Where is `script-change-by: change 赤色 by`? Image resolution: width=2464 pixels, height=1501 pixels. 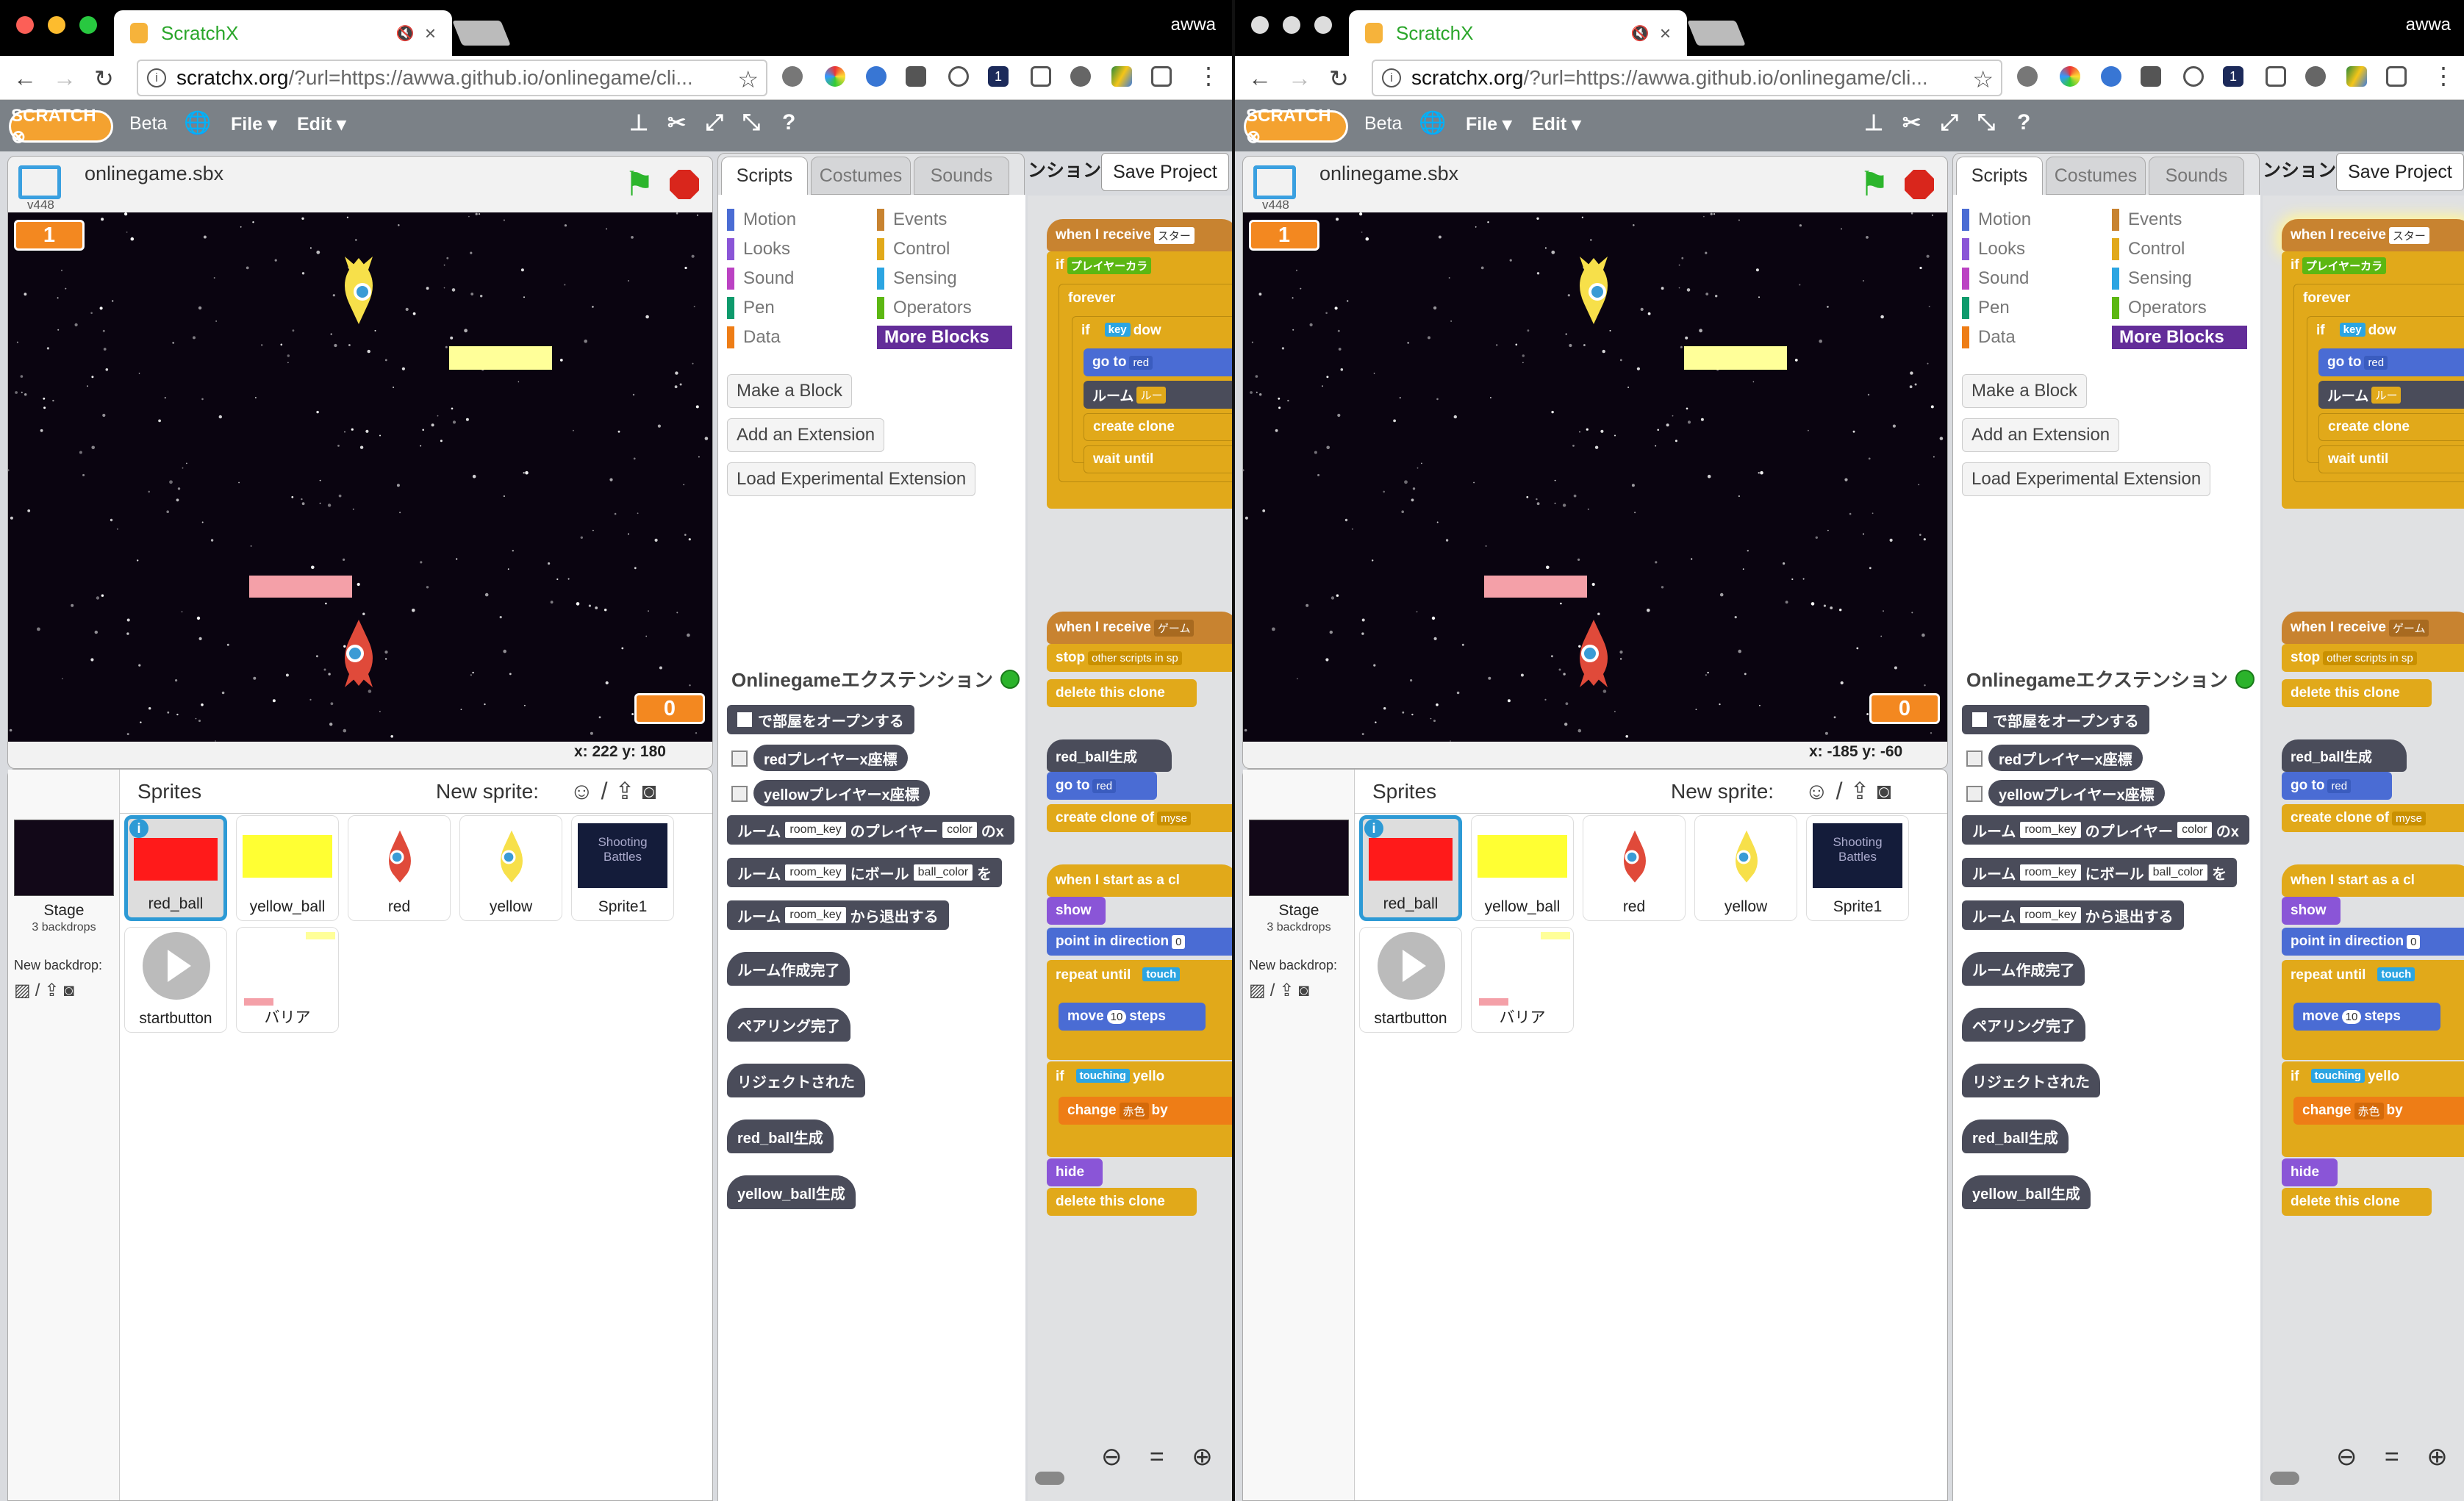
script-change-by: change 赤色 by is located at coordinates (1146, 1111).